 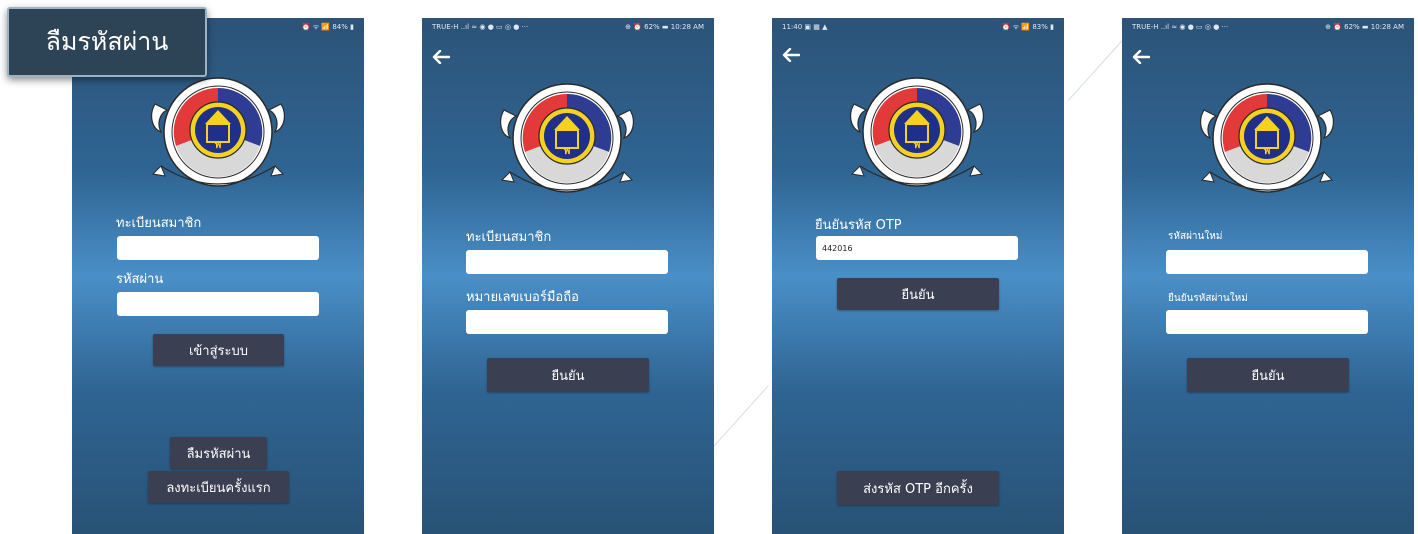 What do you see at coordinates (218, 453) in the screenshot?
I see `forgot-password-button: ลืมรหัสผ่าน` at bounding box center [218, 453].